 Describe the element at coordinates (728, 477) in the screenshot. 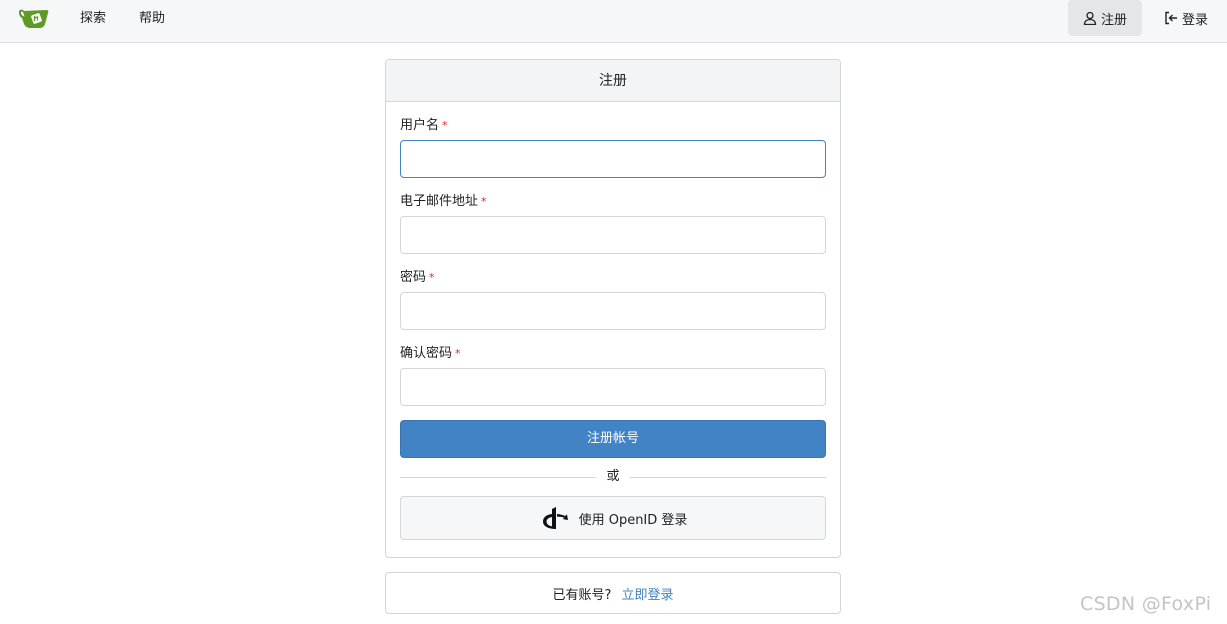

I see `divider-line-right` at that location.